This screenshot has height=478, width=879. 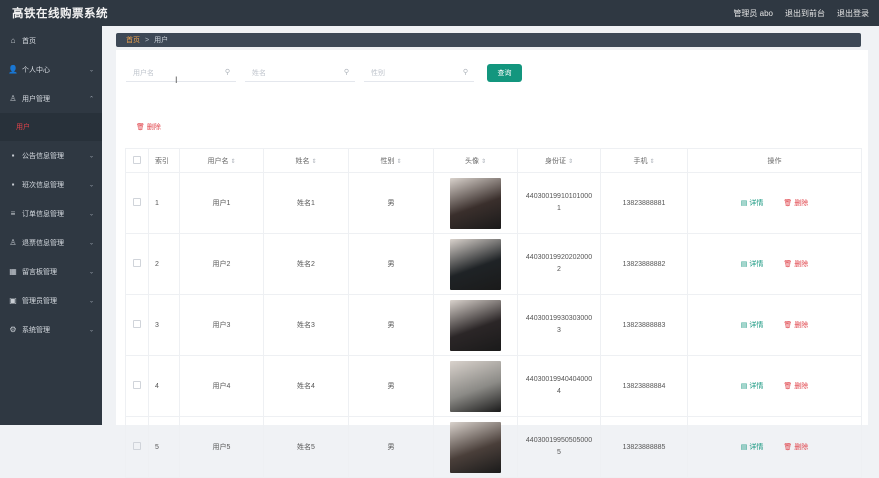 What do you see at coordinates (29, 41) in the screenshot?
I see `sidebar-item-label: 首页` at bounding box center [29, 41].